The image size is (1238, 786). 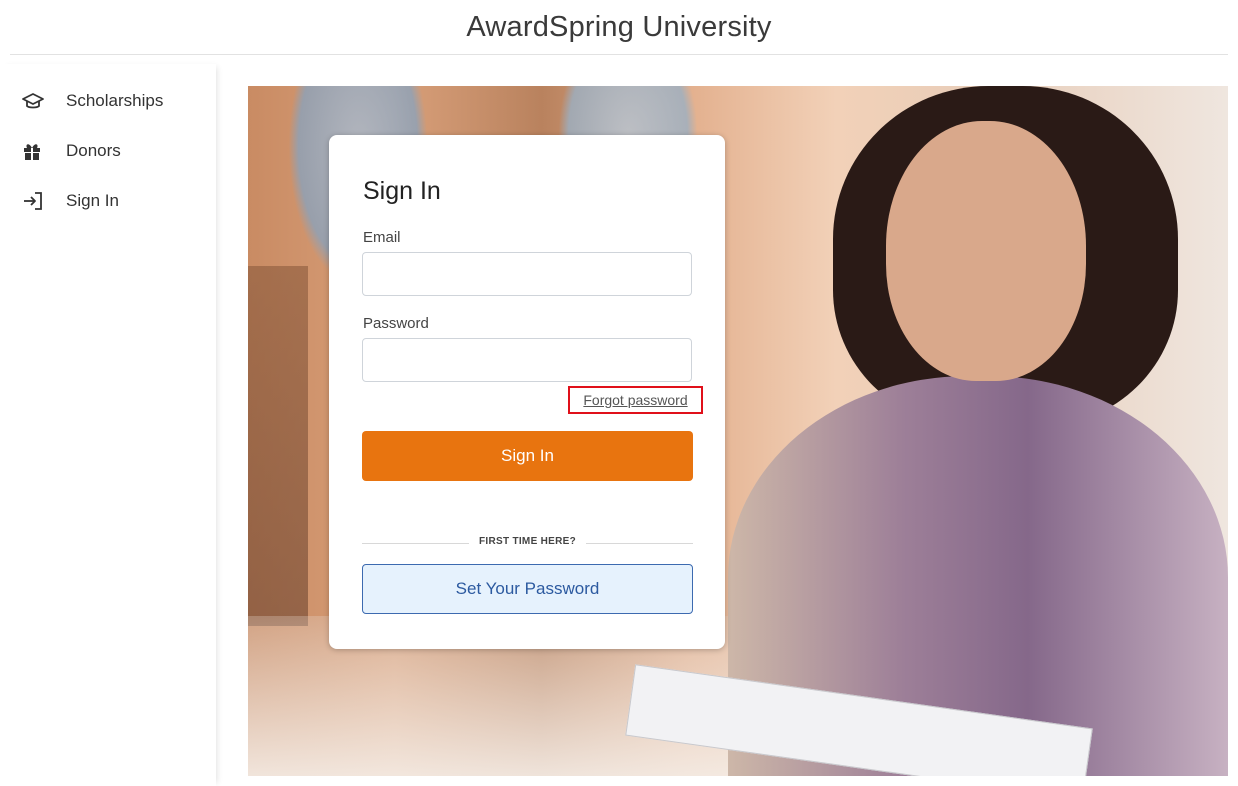 I want to click on forgot-password-highlight: Forgot password, so click(x=635, y=400).